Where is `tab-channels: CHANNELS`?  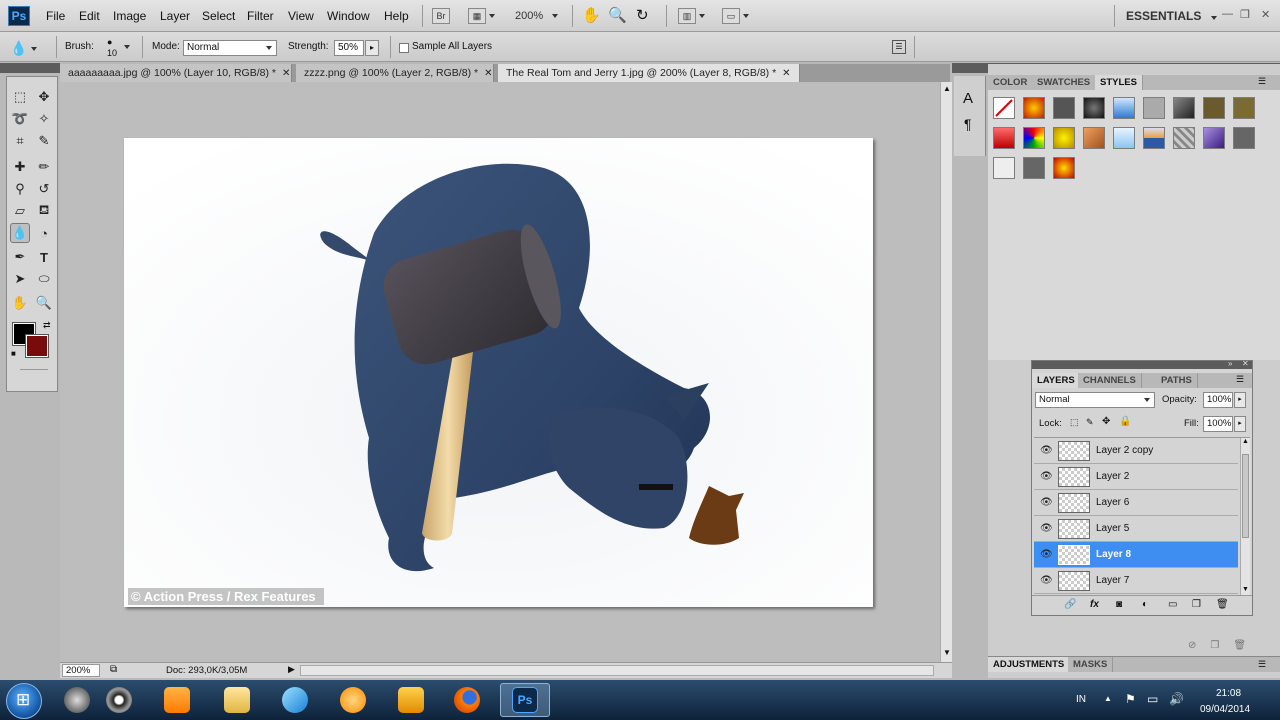
tab-channels: CHANNELS is located at coordinates (1110, 380).